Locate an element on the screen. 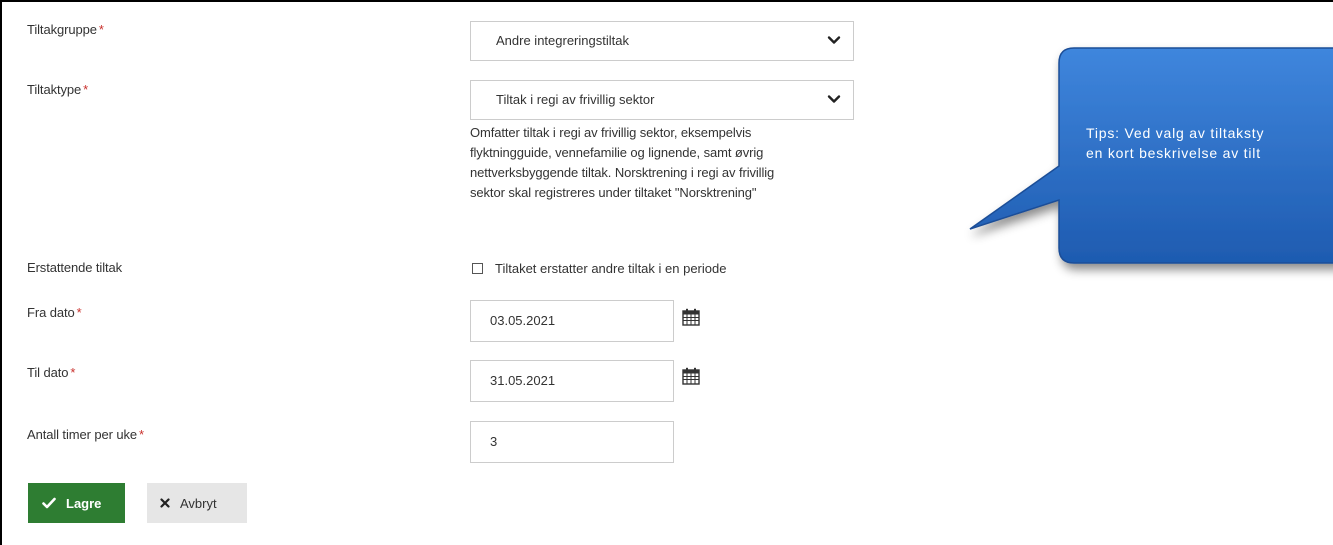 This screenshot has height=545, width=1333. til-dato-value: 31.05.2021 is located at coordinates (523, 380).